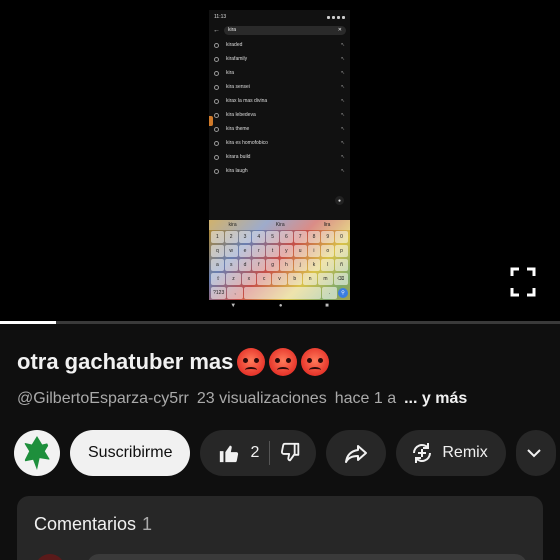  I want to click on remix-icon, so click(422, 453).